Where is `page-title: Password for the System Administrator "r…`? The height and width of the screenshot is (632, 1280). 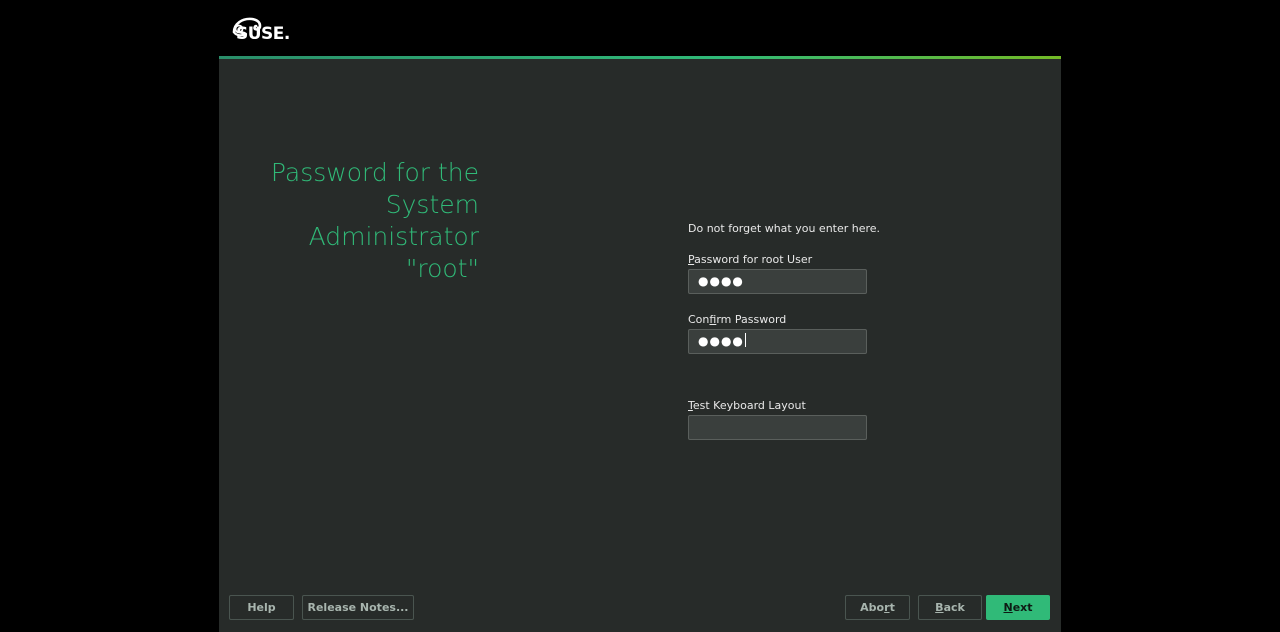
page-title: Password for the System Administrator "r… is located at coordinates (374, 220).